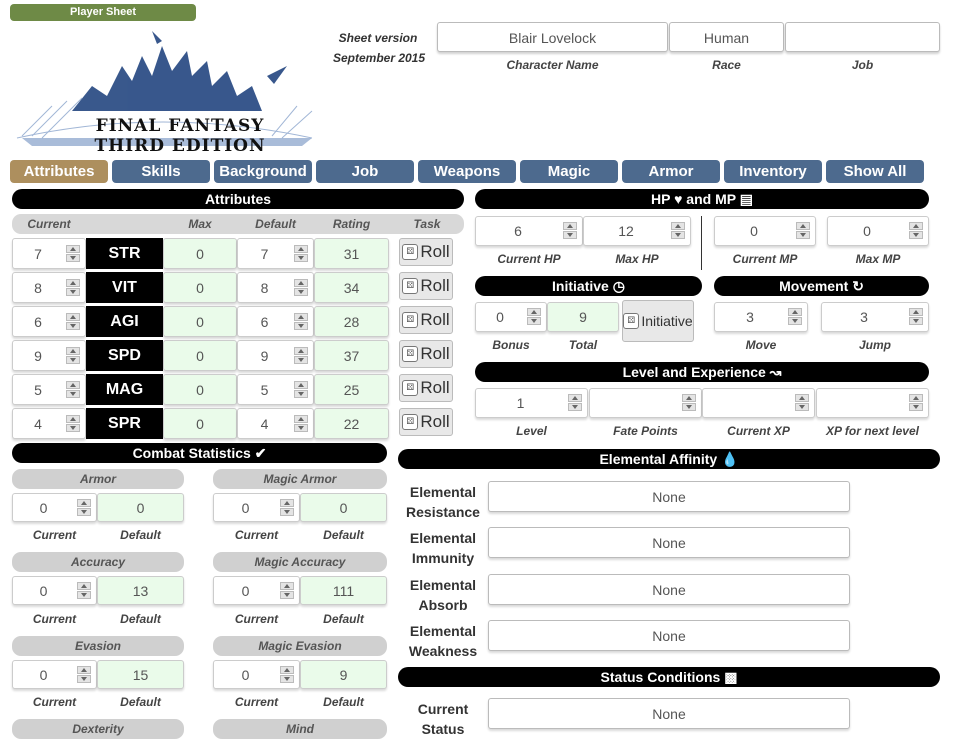  What do you see at coordinates (256, 590) in the screenshot?
I see `magic-accuracy-current-stepper: 0` at bounding box center [256, 590].